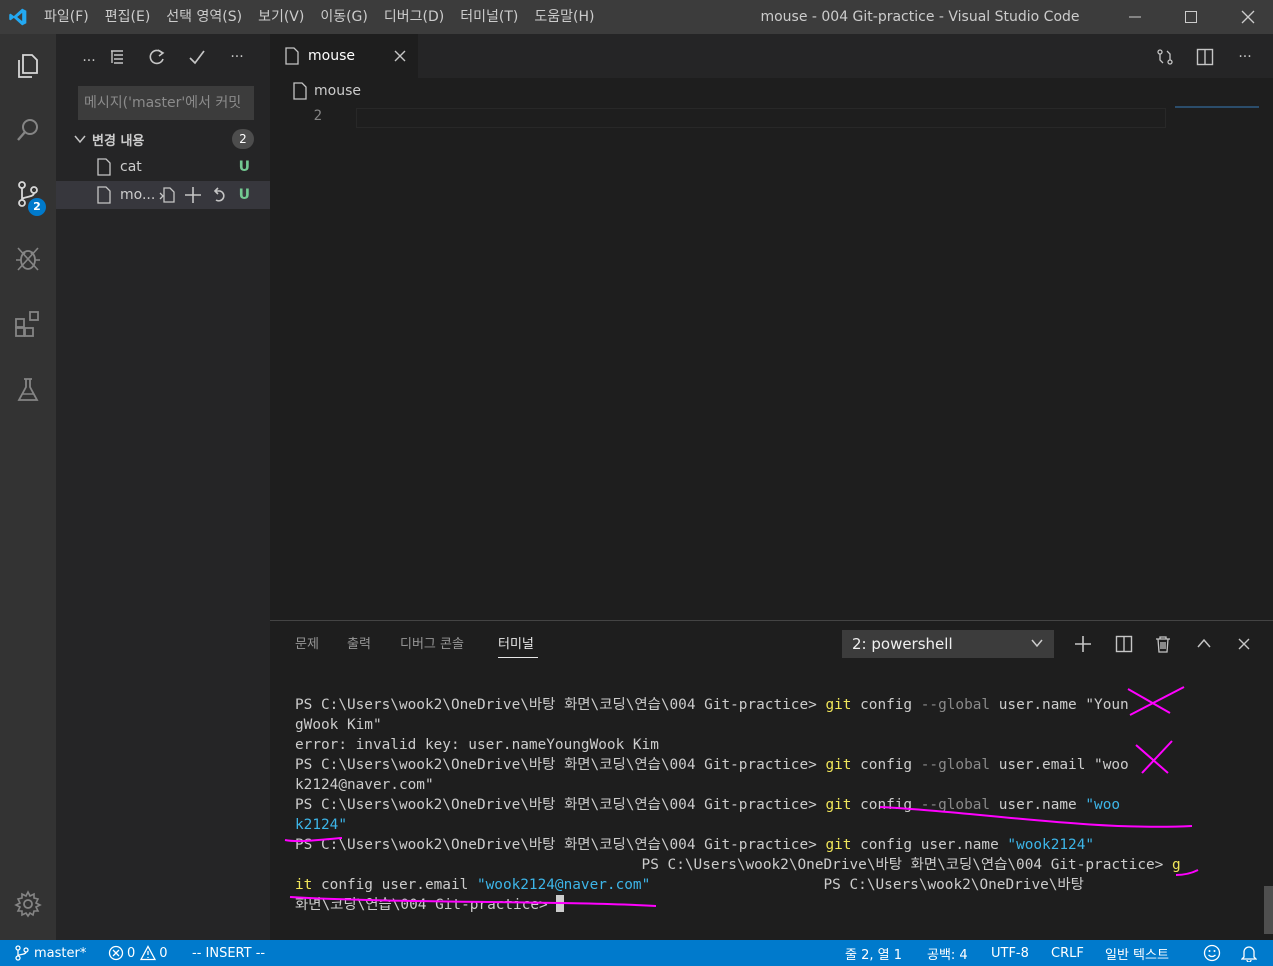  I want to click on vscode-logo-icon, so click(18, 17).